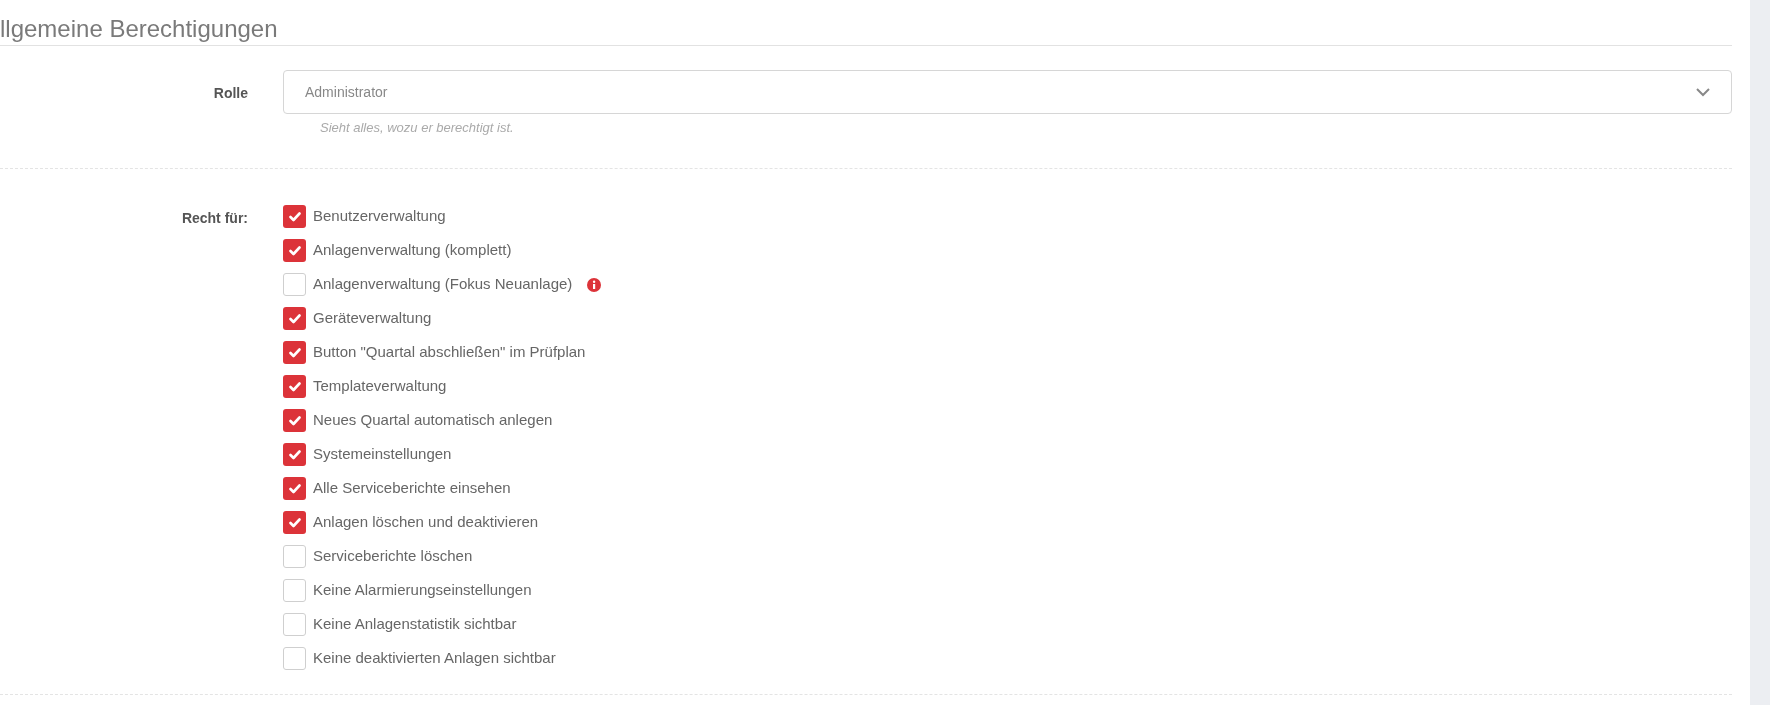 Image resolution: width=1770 pixels, height=705 pixels. Describe the element at coordinates (415, 624) in the screenshot. I see `checkbox-label: Keine Anlagenstatistik sichtbar` at that location.